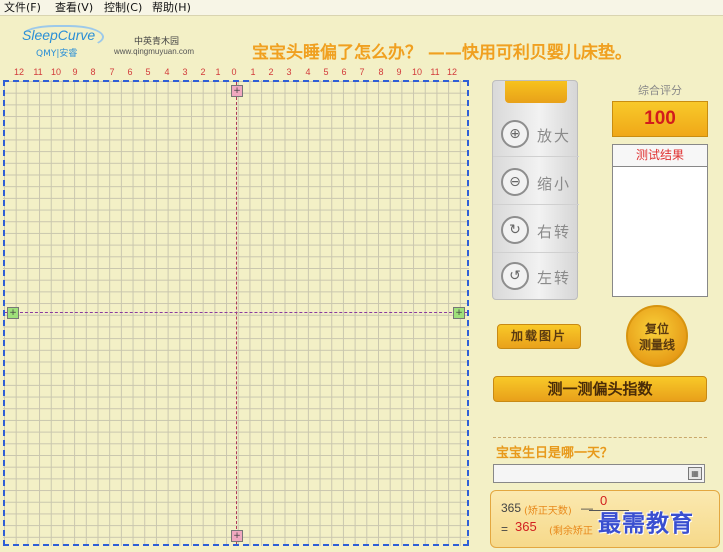 This screenshot has height=552, width=723. I want to click on horizontal-measure-line, so click(236, 312).